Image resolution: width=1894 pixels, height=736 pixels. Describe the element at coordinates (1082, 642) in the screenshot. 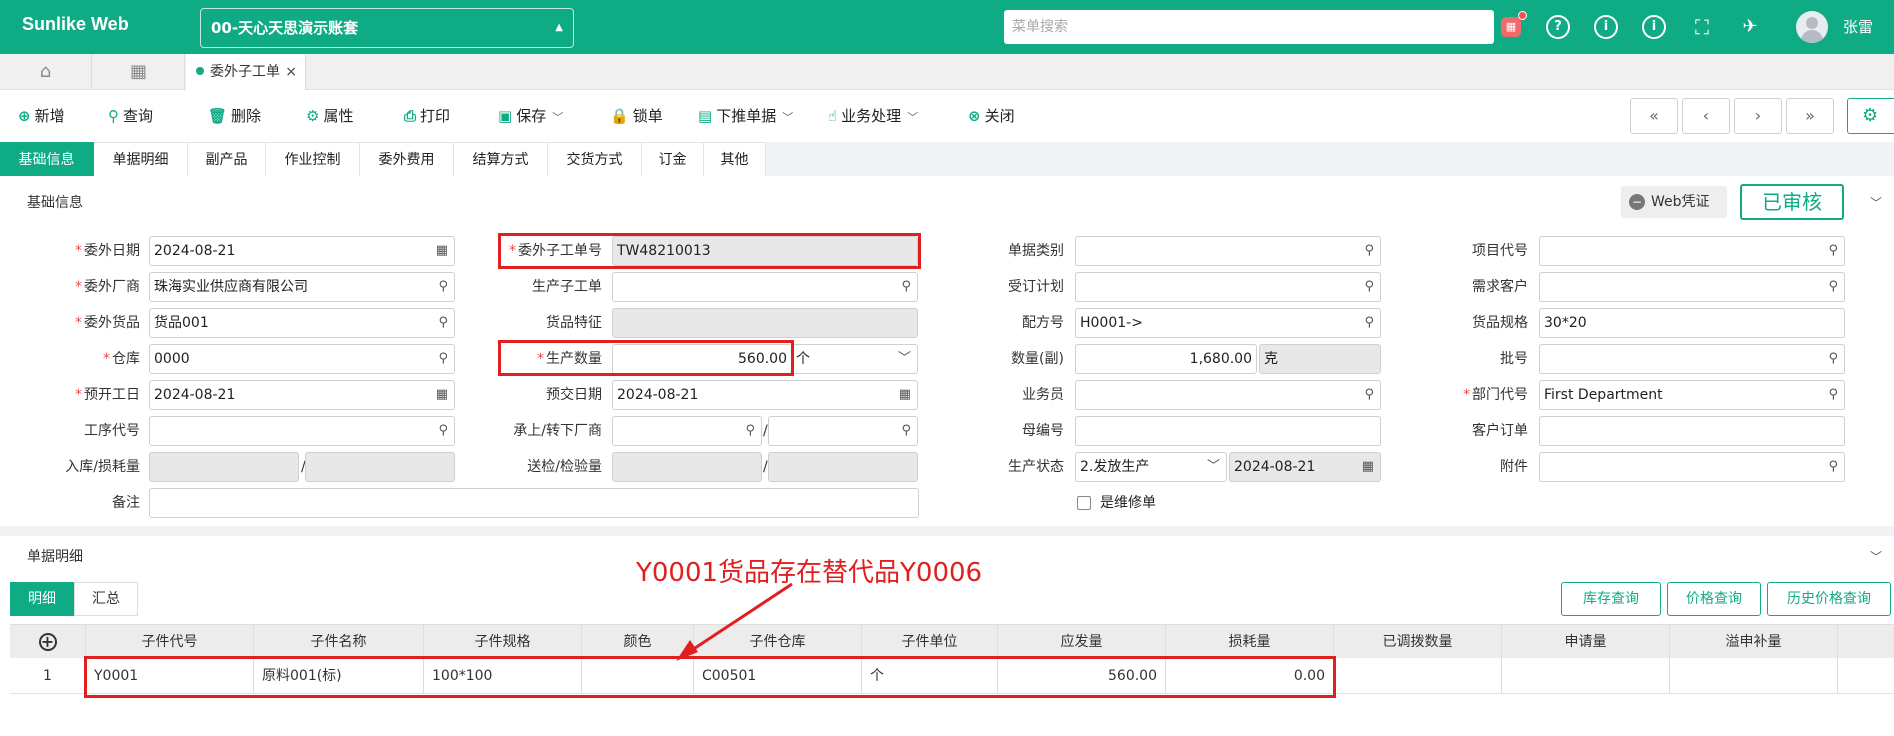

I see `col-header: 应发量` at that location.